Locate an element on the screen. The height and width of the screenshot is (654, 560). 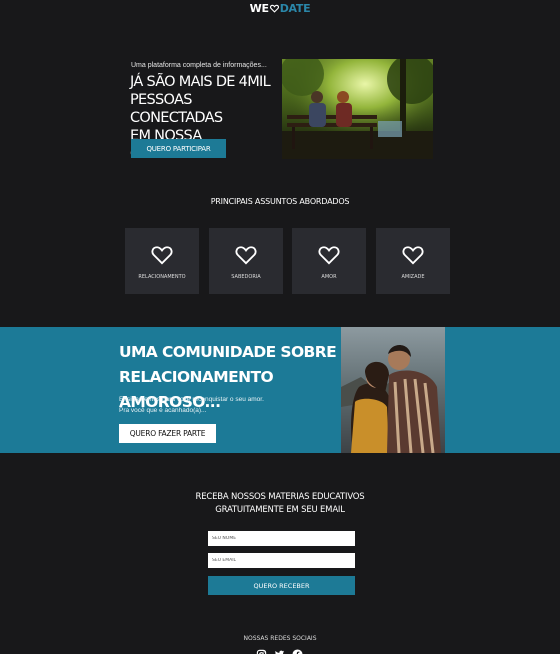
hero-title-line: PESSOAS CONECTADAS is located at coordinates (176, 109).